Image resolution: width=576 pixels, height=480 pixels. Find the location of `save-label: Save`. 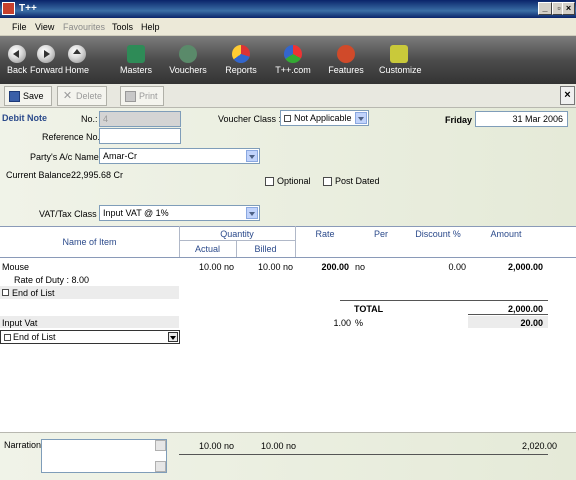

save-label: Save is located at coordinates (33, 96).